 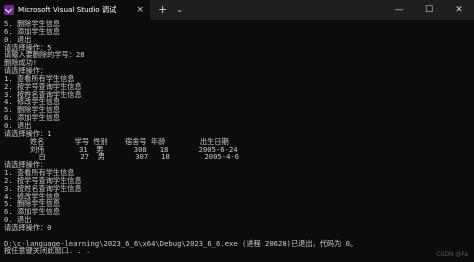 What do you see at coordinates (9, 10) in the screenshot?
I see `visual-studio-icon` at bounding box center [9, 10].